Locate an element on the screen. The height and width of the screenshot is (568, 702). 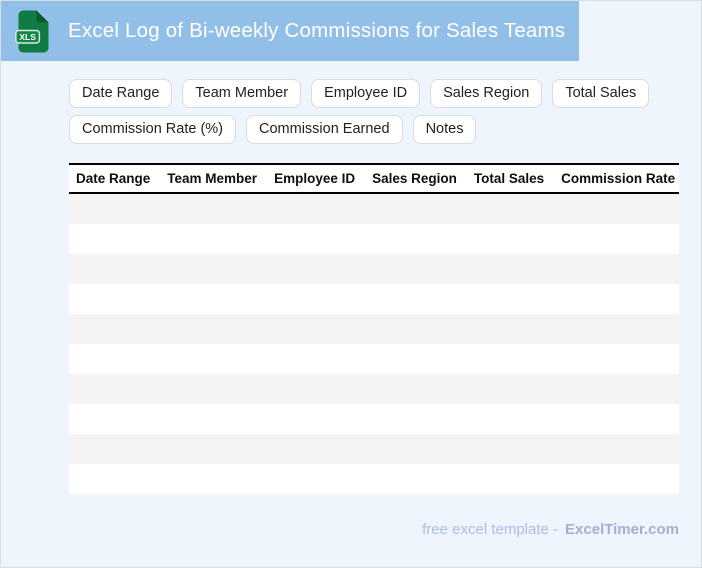
chip-total-sales: Total Sales is located at coordinates (601, 93).